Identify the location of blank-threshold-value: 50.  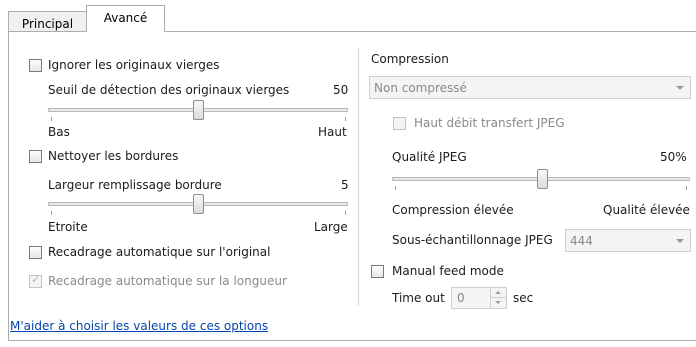
(341, 90).